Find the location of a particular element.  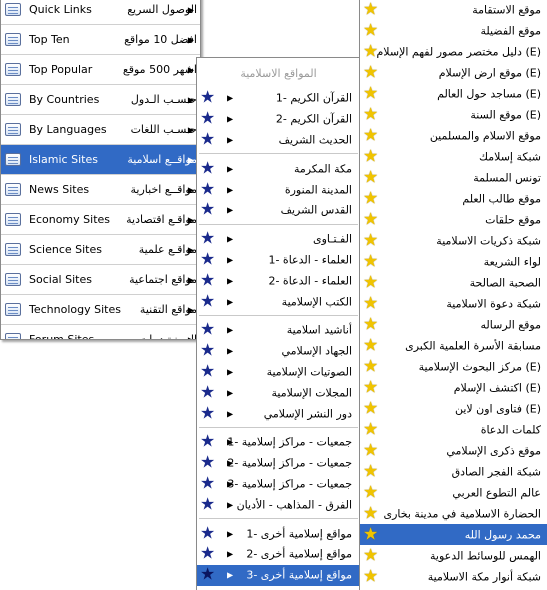

site-link-item: ★ لواء الشريعة is located at coordinates (453, 261).